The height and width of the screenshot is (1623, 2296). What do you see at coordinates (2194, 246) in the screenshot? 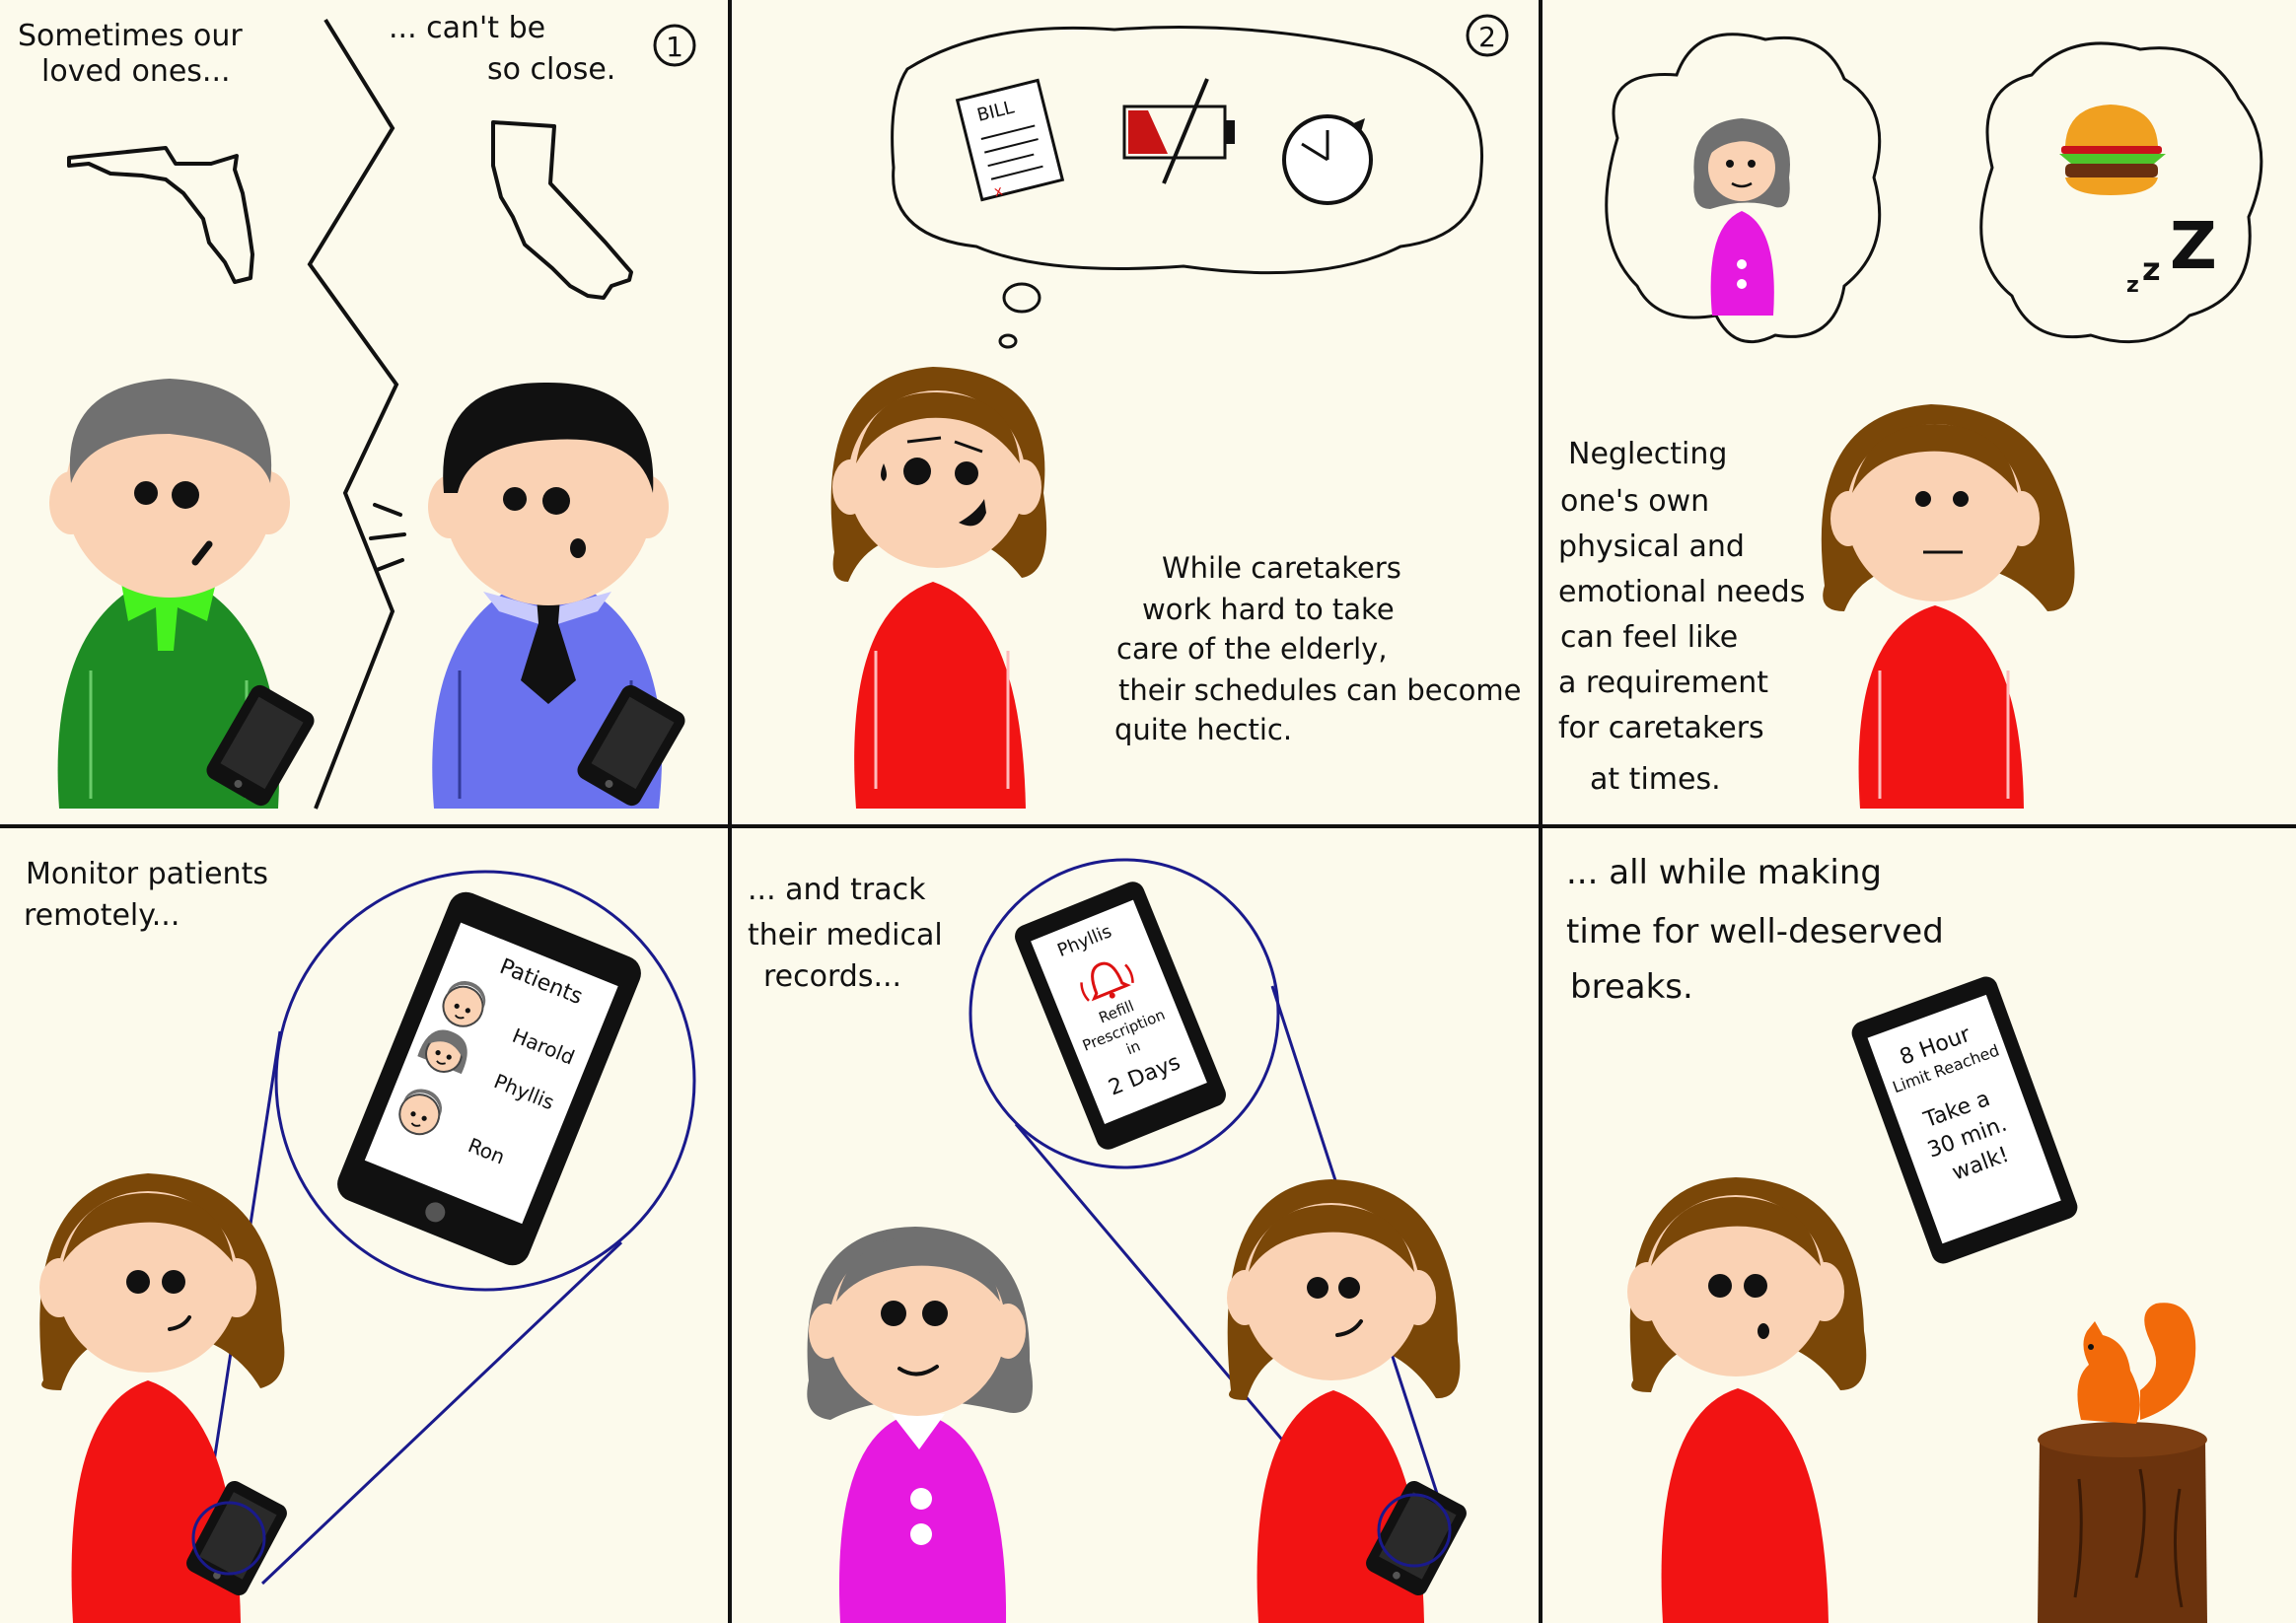
I see `svg-text: Z` at bounding box center [2194, 246].